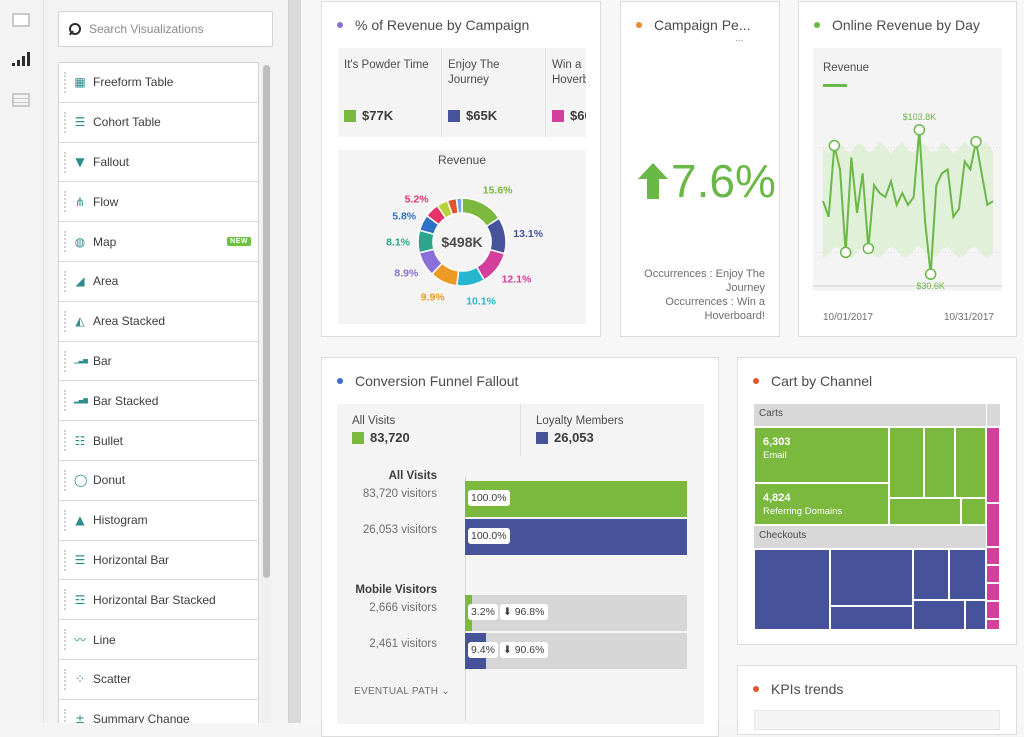  Describe the element at coordinates (390, 92) in the screenshot. I see `campaign-tile: It's Powder Time $77K` at that location.